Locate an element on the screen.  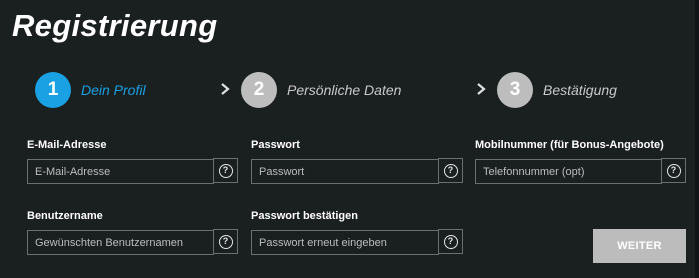
email-field-box is located at coordinates (120, 171).